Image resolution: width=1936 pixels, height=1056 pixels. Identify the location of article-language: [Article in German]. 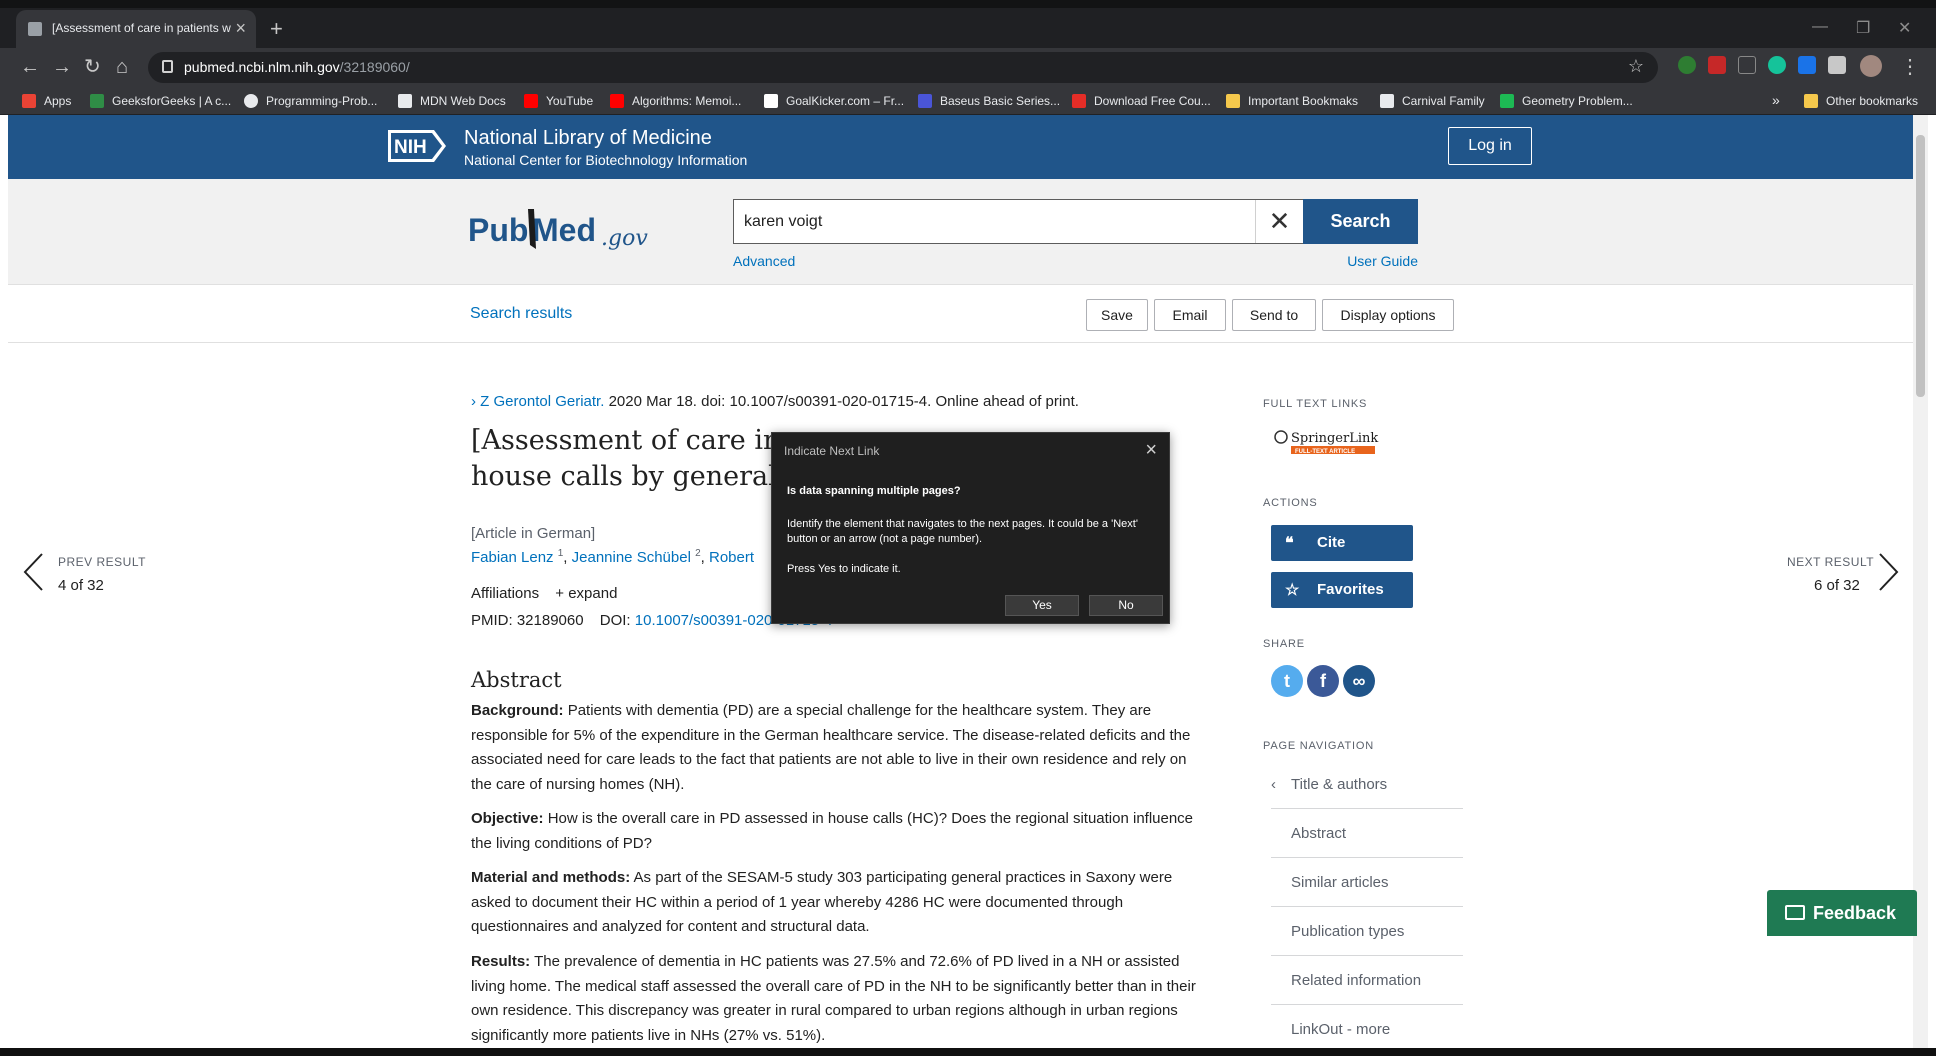
(533, 533).